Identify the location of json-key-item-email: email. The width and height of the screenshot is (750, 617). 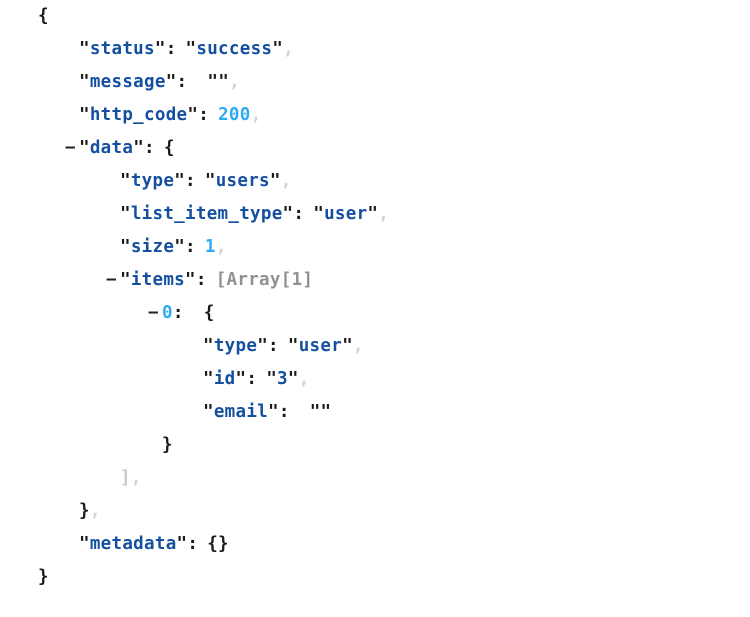
(241, 412).